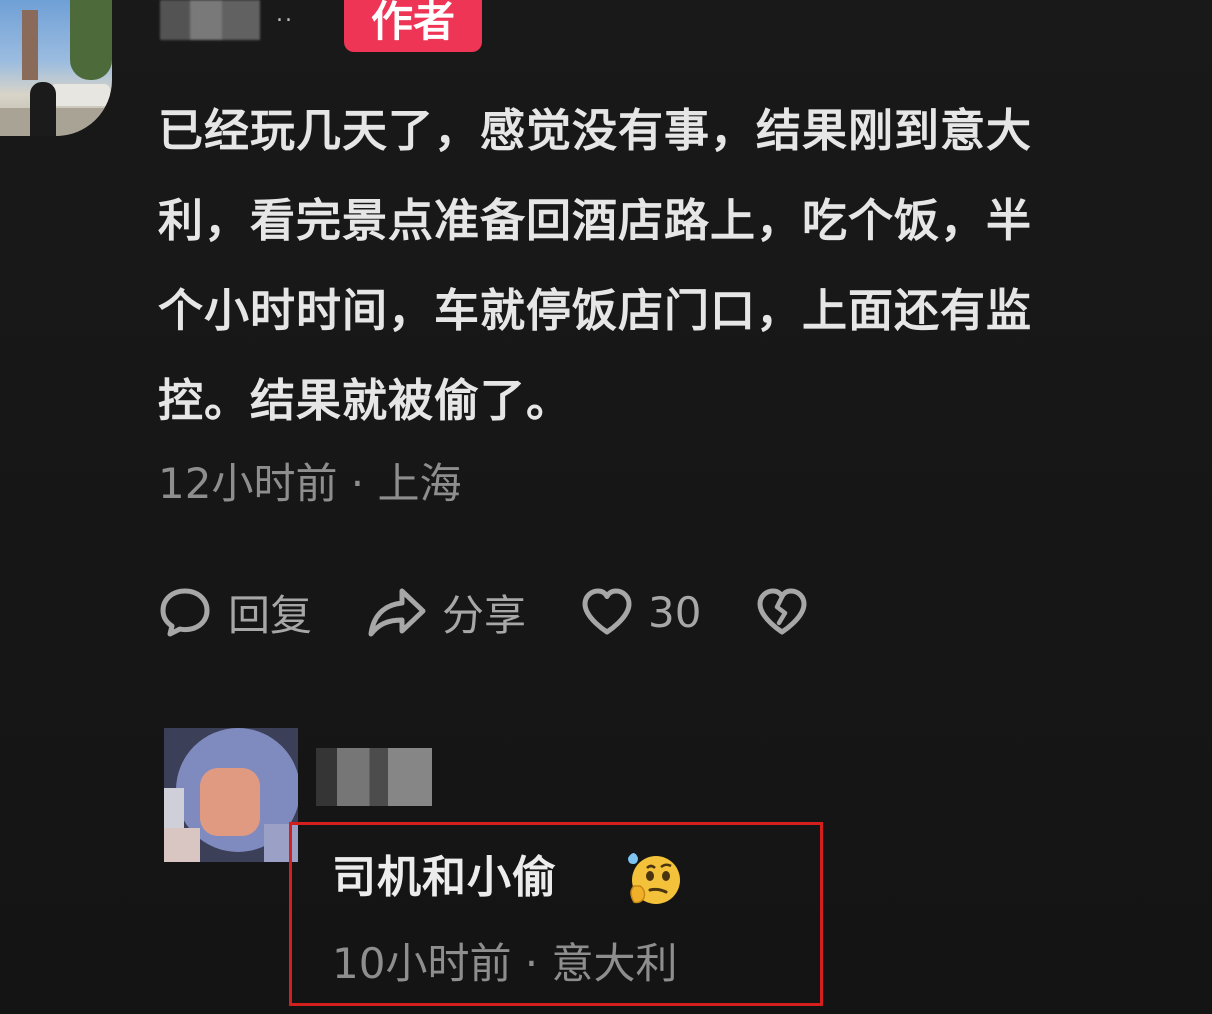 The image size is (1212, 1014). What do you see at coordinates (56, 68) in the screenshot?
I see `author-avatar` at bounding box center [56, 68].